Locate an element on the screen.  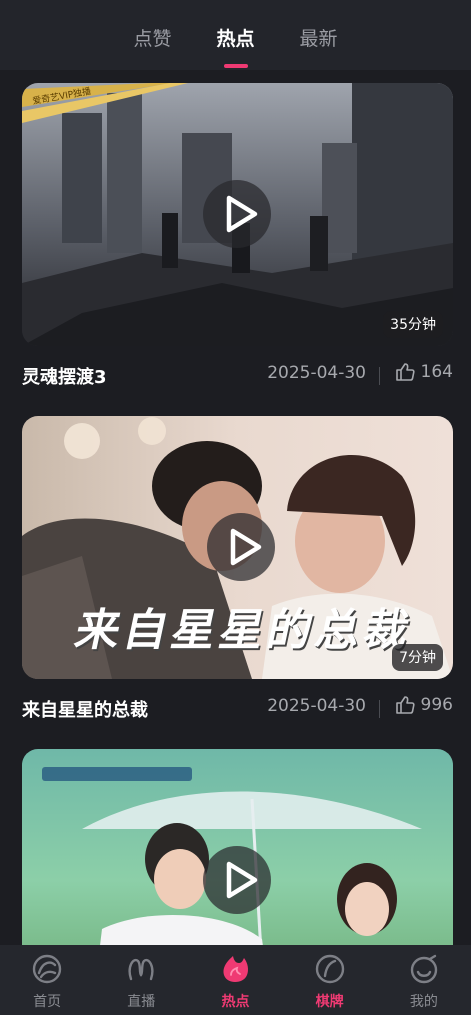
hot-icon is located at coordinates (236, 969).